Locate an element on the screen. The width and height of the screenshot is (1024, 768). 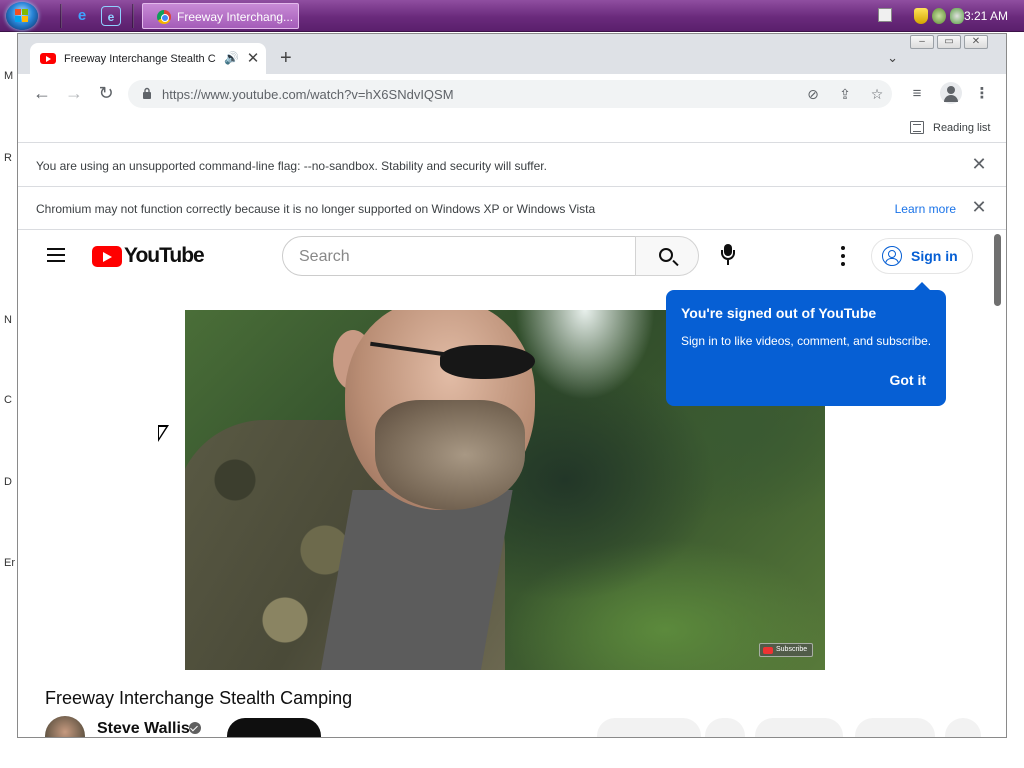
volume-icon is located at coordinates (957, 16).